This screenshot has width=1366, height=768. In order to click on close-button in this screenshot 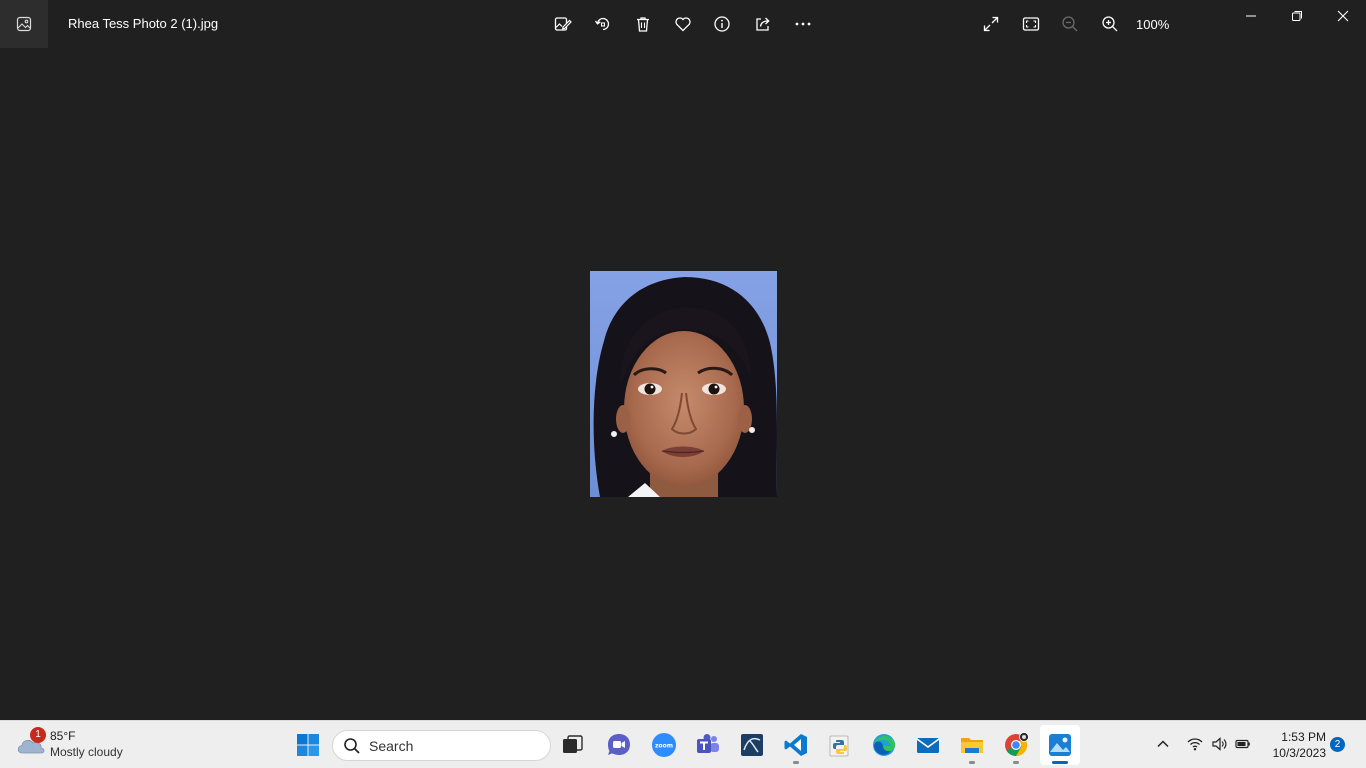, I will do `click(1343, 16)`.